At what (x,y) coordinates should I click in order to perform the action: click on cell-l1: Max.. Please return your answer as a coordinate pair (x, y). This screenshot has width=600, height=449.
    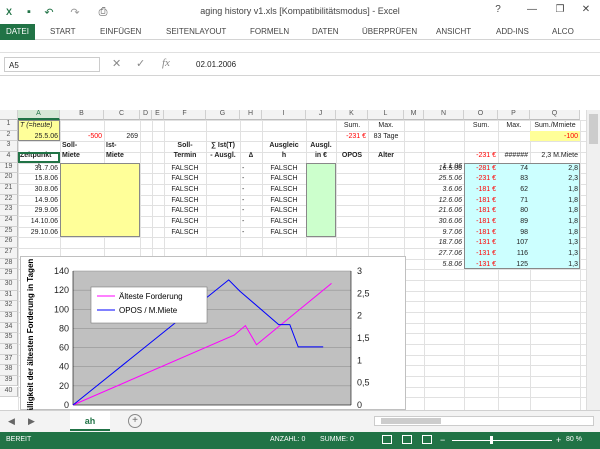
    Looking at the image, I should click on (386, 126).